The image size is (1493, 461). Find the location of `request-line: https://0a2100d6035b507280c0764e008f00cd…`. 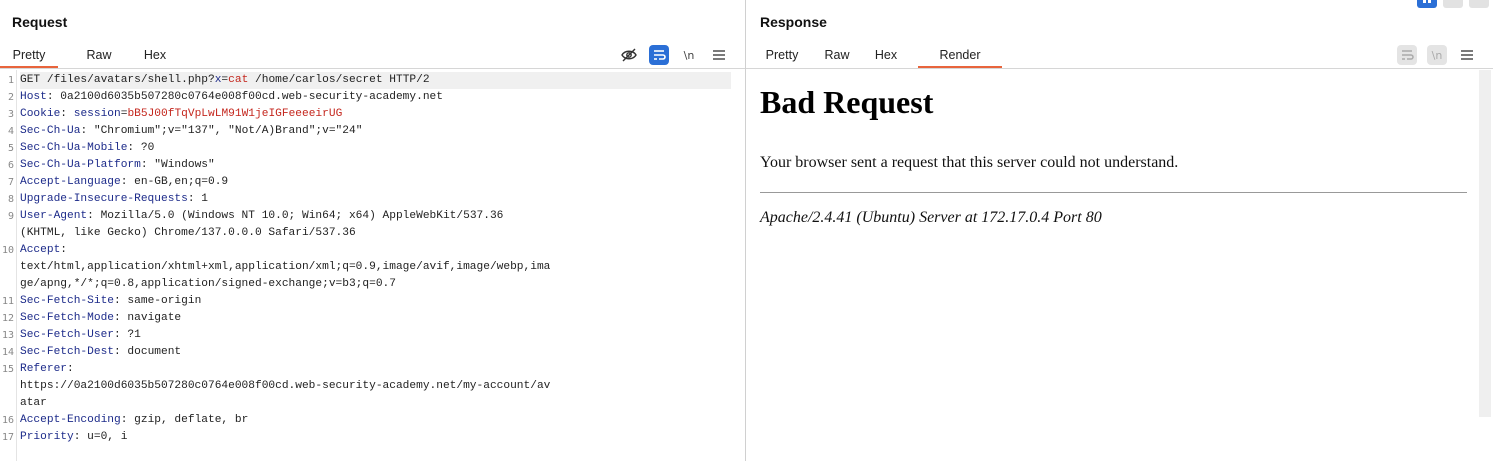

request-line: https://0a2100d6035b507280c0764e008f00cd… is located at coordinates (375, 386).